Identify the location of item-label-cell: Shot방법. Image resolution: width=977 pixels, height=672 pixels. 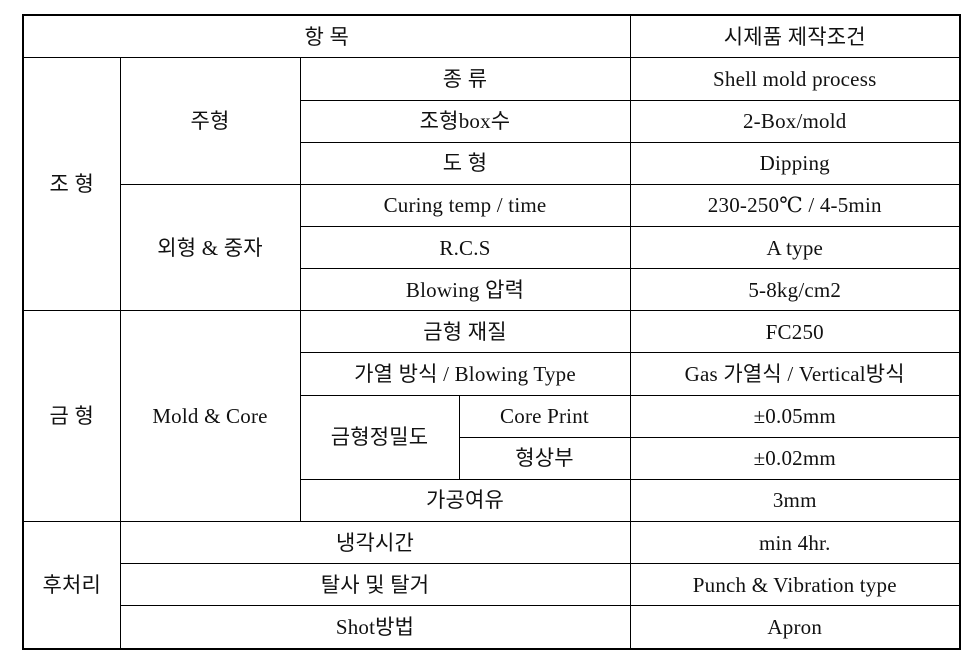
(375, 627).